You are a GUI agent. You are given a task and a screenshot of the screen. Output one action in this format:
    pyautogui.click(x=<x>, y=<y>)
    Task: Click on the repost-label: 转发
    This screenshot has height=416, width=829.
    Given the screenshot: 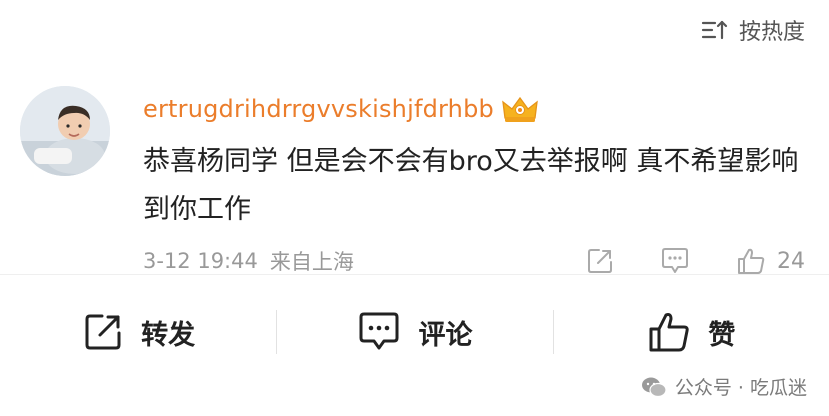 What is the action you would take?
    pyautogui.click(x=168, y=335)
    